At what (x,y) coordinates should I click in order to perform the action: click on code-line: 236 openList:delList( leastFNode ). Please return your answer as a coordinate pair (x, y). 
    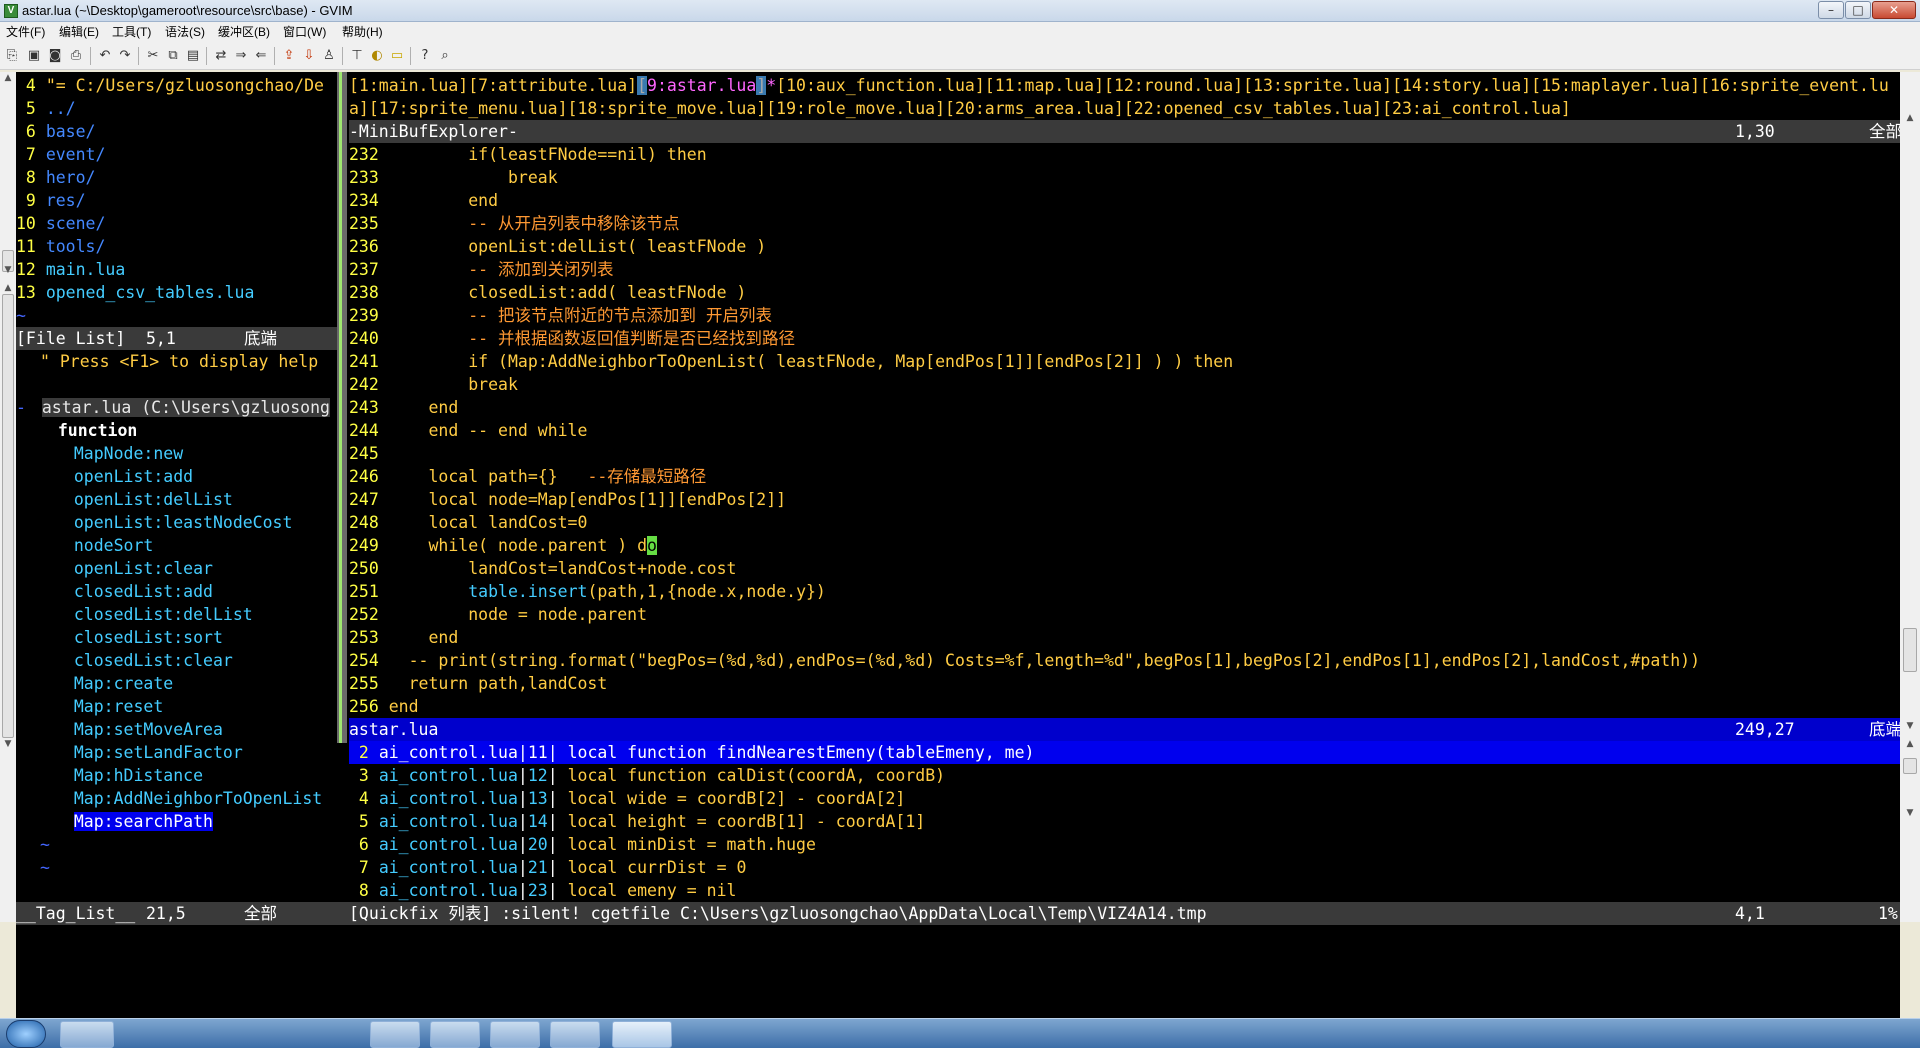
    Looking at the image, I should click on (1124, 246).